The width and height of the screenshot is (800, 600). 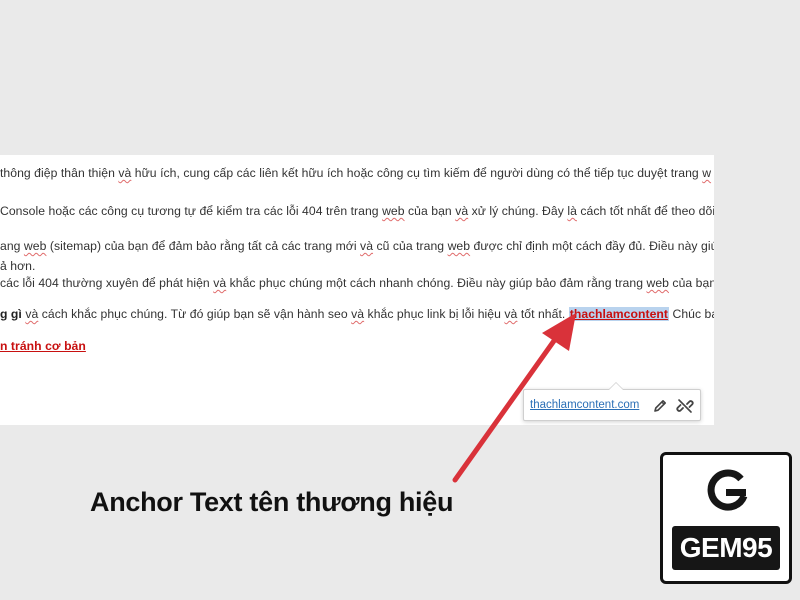 I want to click on gem95-logo: GEM95, so click(x=726, y=518).